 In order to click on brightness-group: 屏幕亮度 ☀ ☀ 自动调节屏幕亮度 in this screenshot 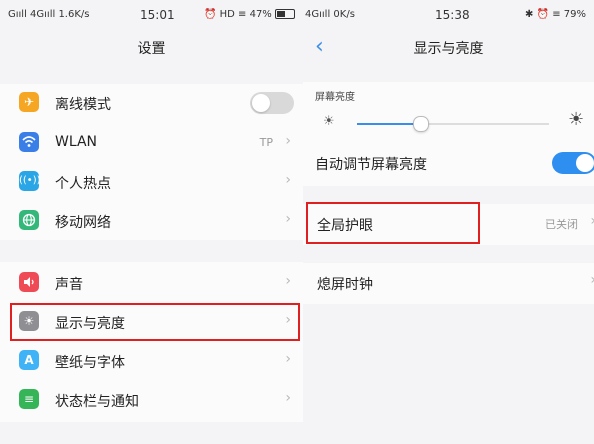, I will do `click(448, 134)`.